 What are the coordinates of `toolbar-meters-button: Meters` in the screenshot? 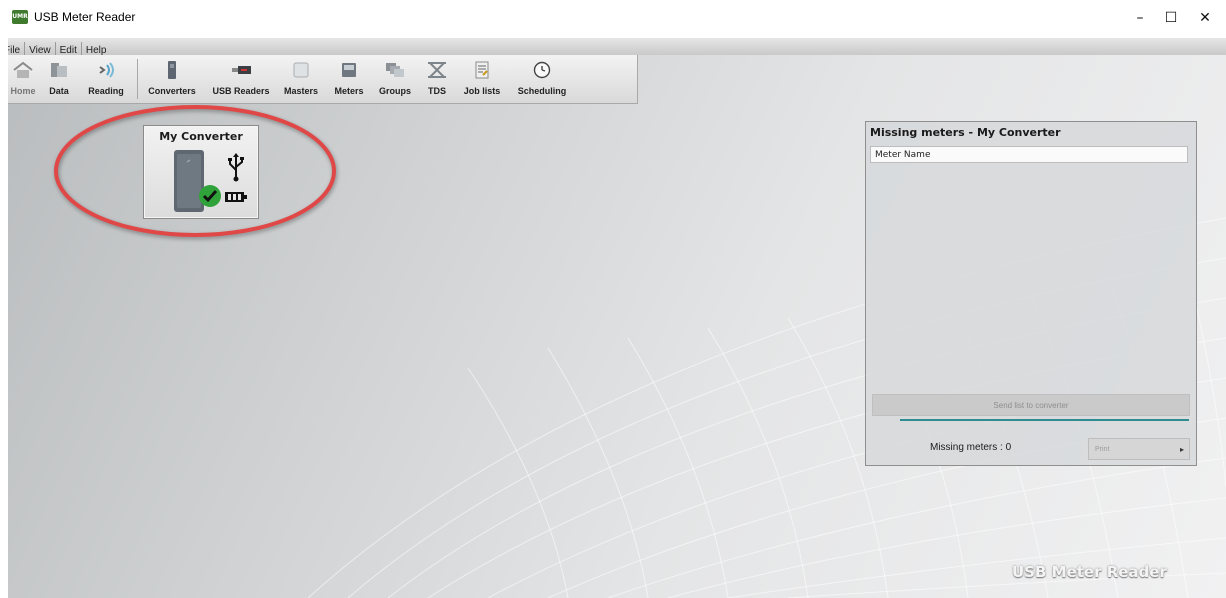 It's located at (349, 79).